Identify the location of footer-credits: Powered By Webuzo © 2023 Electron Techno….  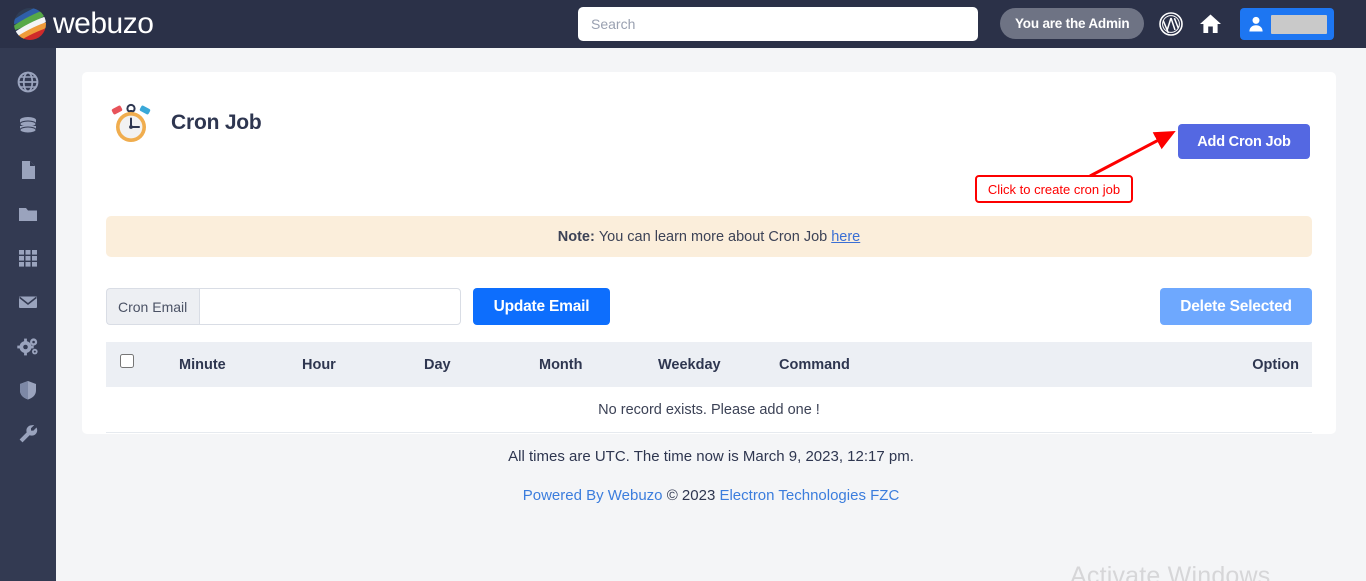
(711, 495).